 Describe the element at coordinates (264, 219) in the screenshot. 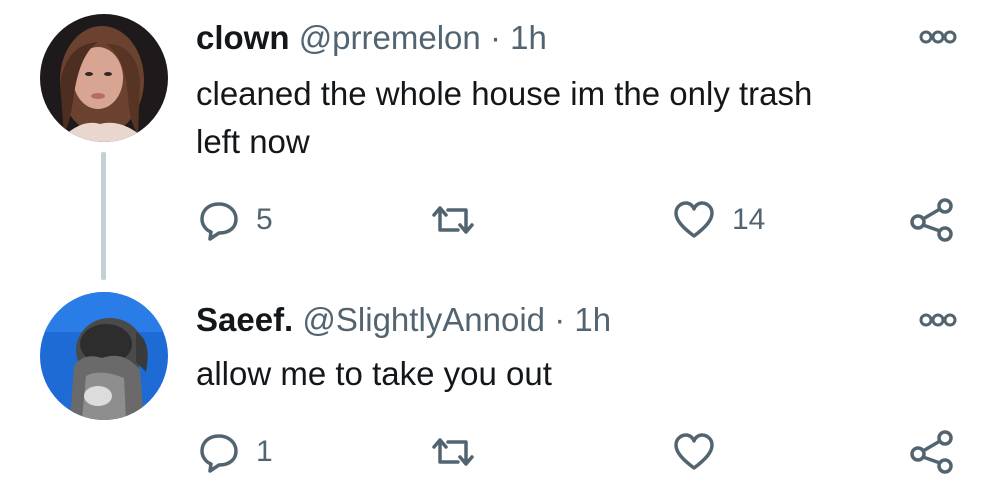

I see `reply-count: 5` at that location.